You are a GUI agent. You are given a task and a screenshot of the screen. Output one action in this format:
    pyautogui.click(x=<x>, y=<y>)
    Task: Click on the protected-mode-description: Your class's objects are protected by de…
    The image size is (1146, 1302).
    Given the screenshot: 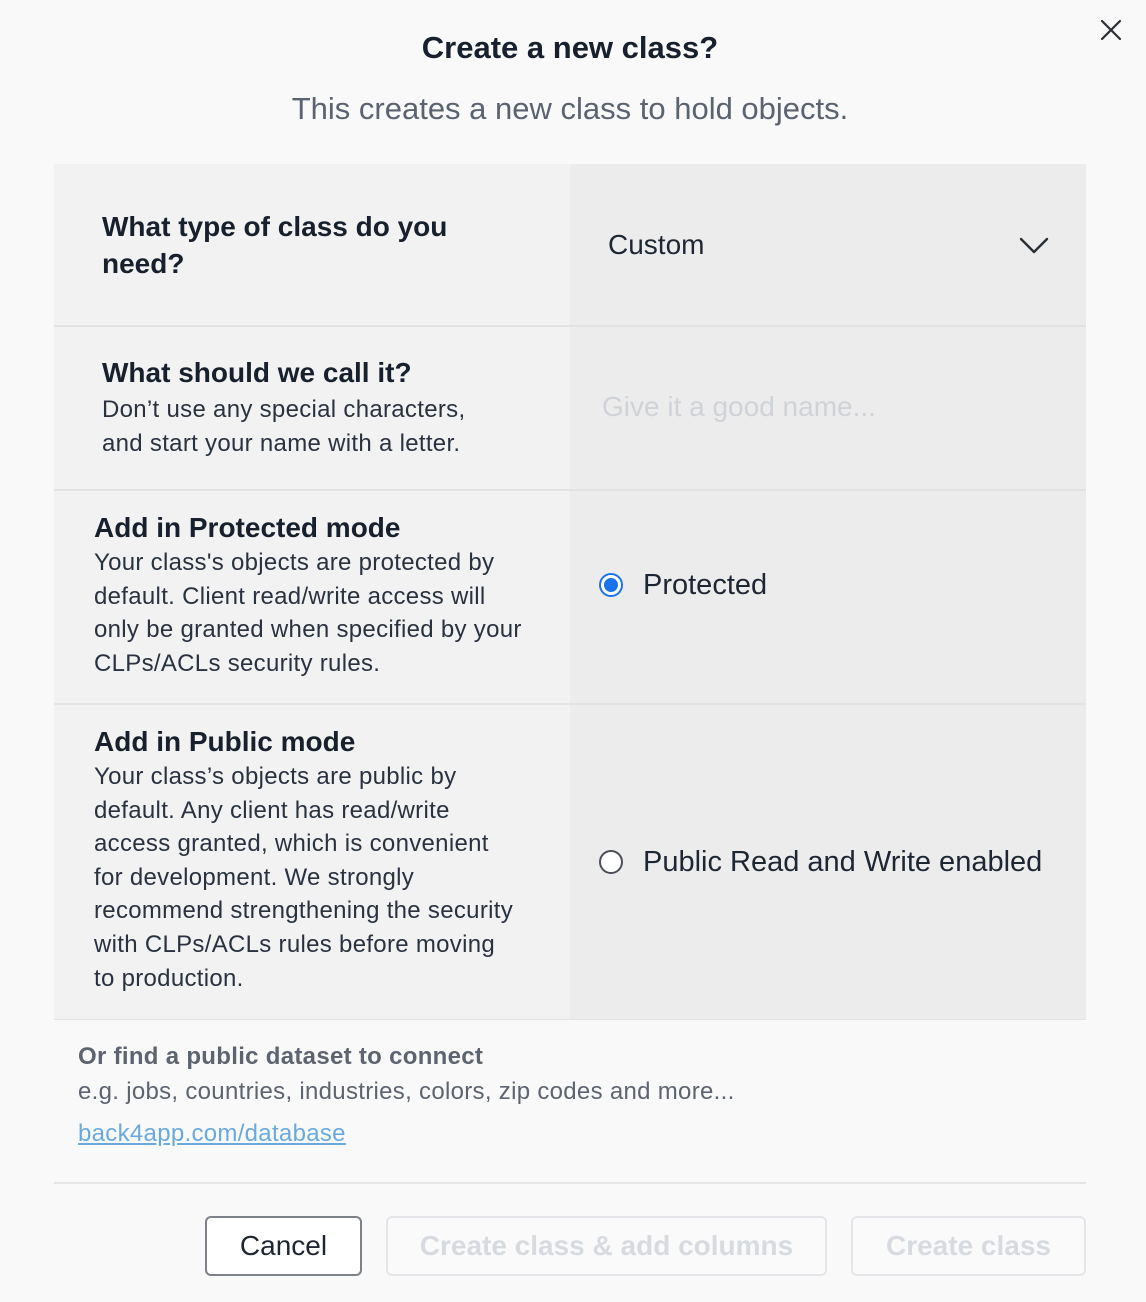 What is the action you would take?
    pyautogui.click(x=308, y=613)
    